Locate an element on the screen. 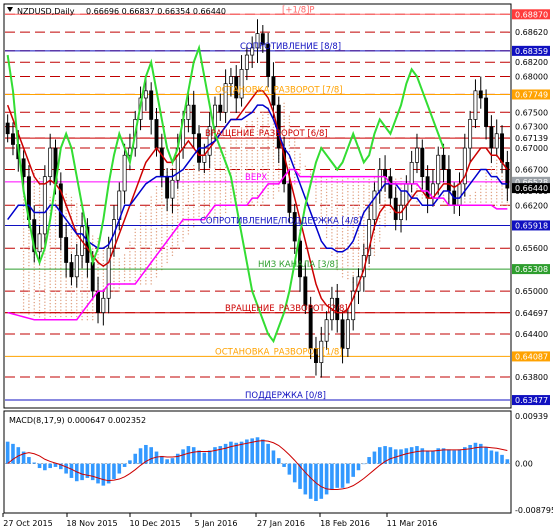 Image resolution: width=553 pixels, height=531 pixels. price-tick-label: 0.64400 is located at coordinates (531, 334).